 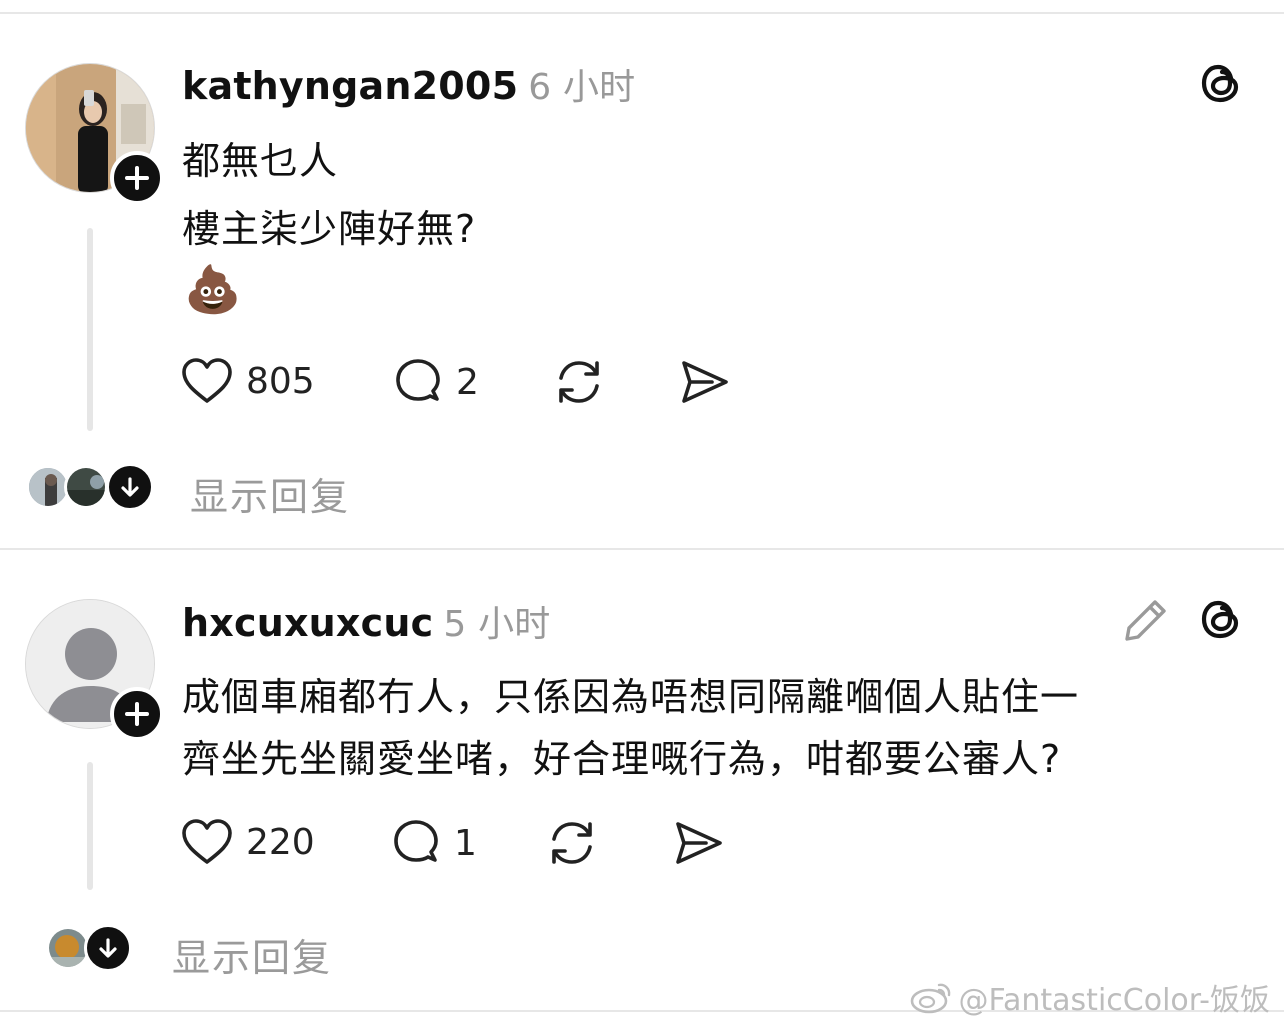 I want to click on post-divider, so click(x=642, y=549).